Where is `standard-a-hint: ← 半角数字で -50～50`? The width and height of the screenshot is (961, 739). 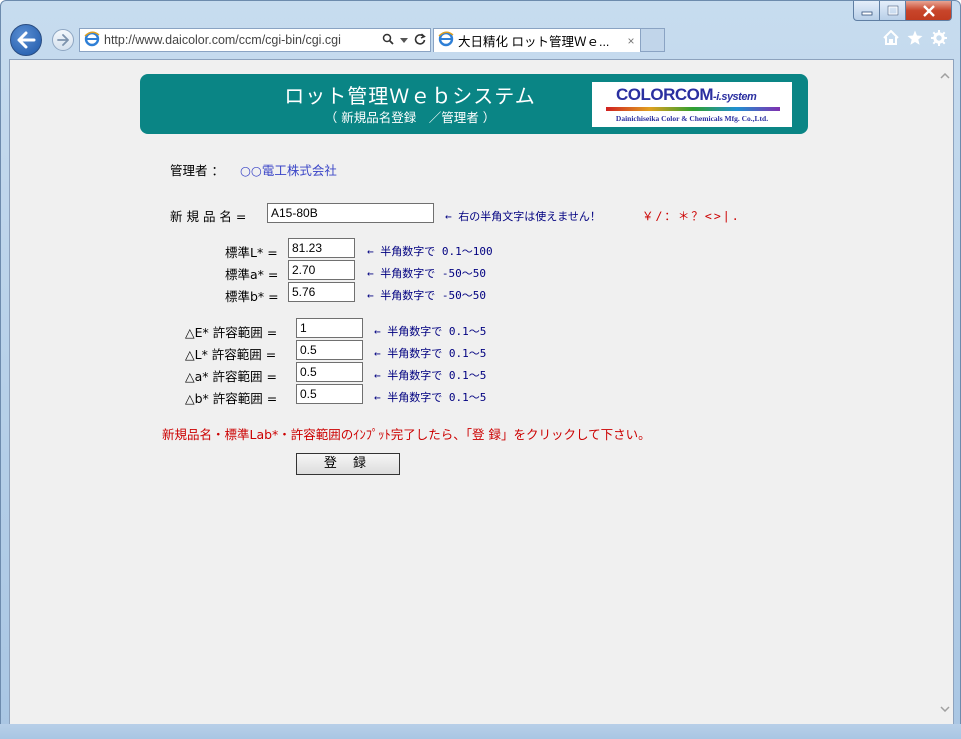
standard-a-hint: ← 半角数字で -50～50 is located at coordinates (426, 273).